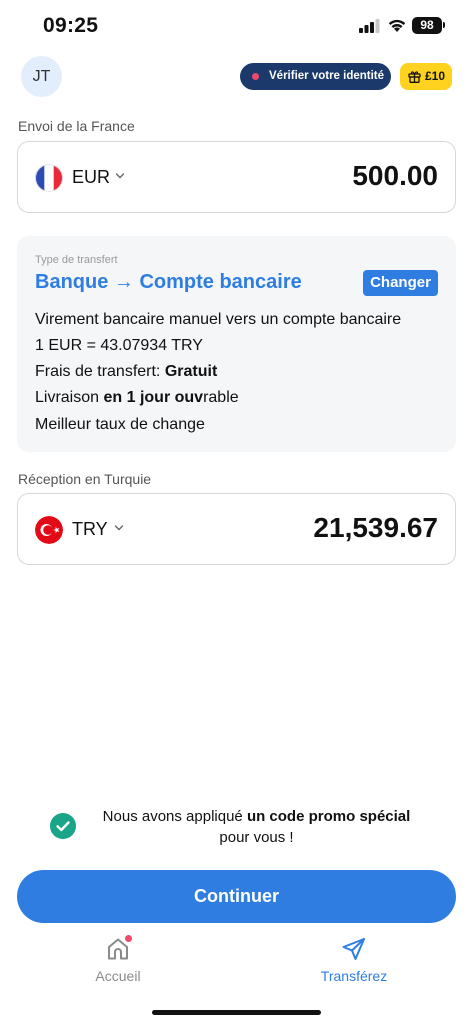 The height and width of the screenshot is (1024, 473). Describe the element at coordinates (435, 76) in the screenshot. I see `reward-label: £10` at that location.